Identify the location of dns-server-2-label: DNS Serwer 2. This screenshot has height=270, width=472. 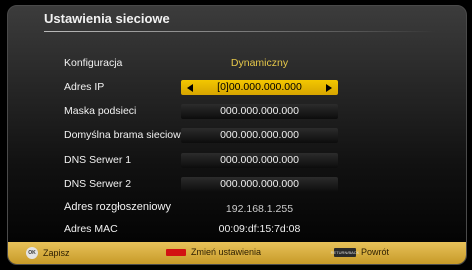
(98, 184).